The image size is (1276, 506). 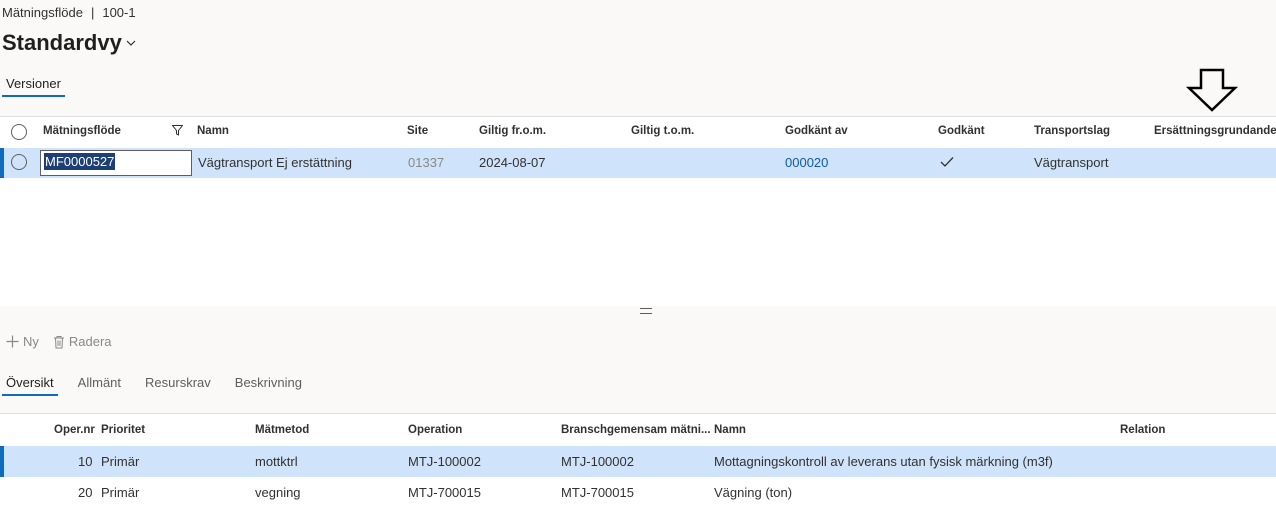 What do you see at coordinates (597, 461) in the screenshot?
I see `cell-bransch-link: MTJ-100002` at bounding box center [597, 461].